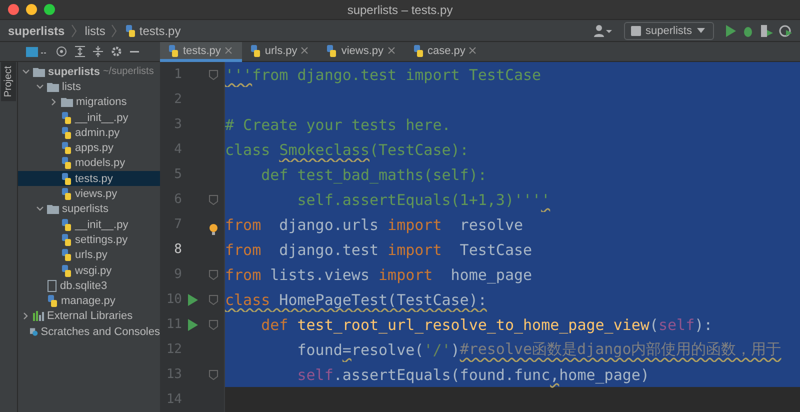 The width and height of the screenshot is (800, 412). Describe the element at coordinates (89, 240) in the screenshot. I see `tree-item: settings.py` at that location.